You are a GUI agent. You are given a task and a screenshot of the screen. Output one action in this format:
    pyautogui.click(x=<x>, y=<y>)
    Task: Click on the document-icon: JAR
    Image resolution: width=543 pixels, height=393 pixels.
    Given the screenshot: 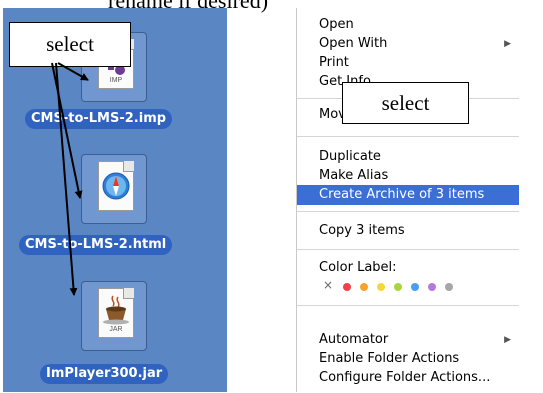 What is the action you would take?
    pyautogui.click(x=116, y=313)
    